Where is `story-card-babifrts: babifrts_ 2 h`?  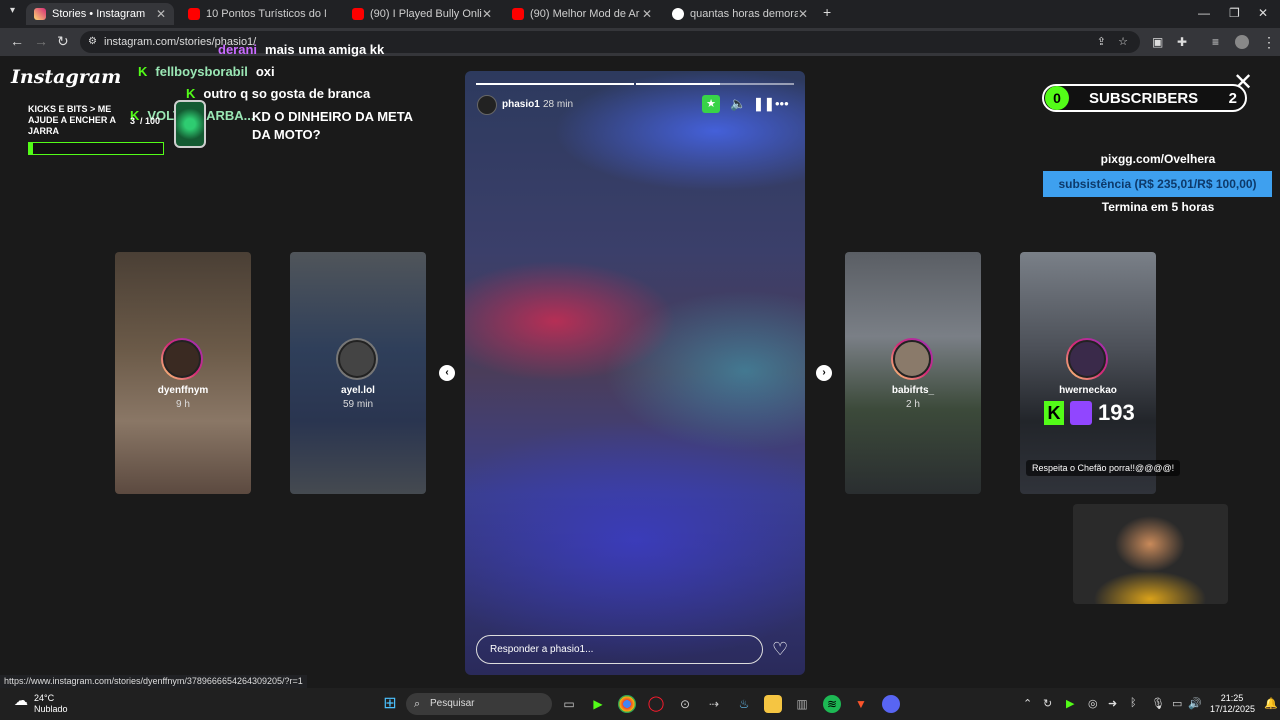 story-card-babifrts: babifrts_ 2 h is located at coordinates (913, 373).